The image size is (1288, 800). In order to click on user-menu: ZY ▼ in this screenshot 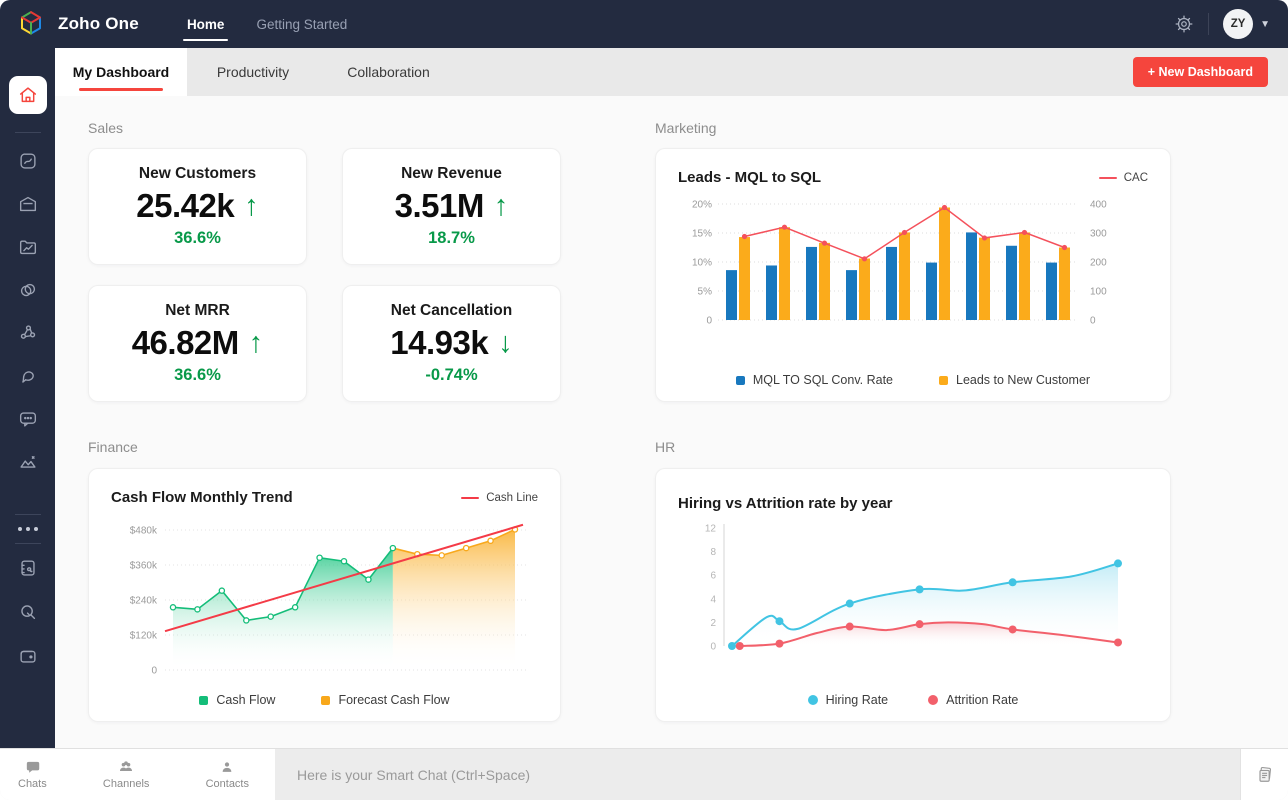, I will do `click(1246, 24)`.